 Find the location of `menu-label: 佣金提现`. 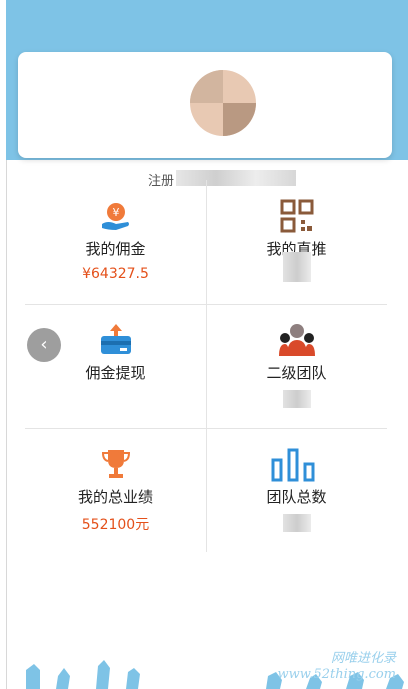

menu-label: 佣金提现 is located at coordinates (115, 373).